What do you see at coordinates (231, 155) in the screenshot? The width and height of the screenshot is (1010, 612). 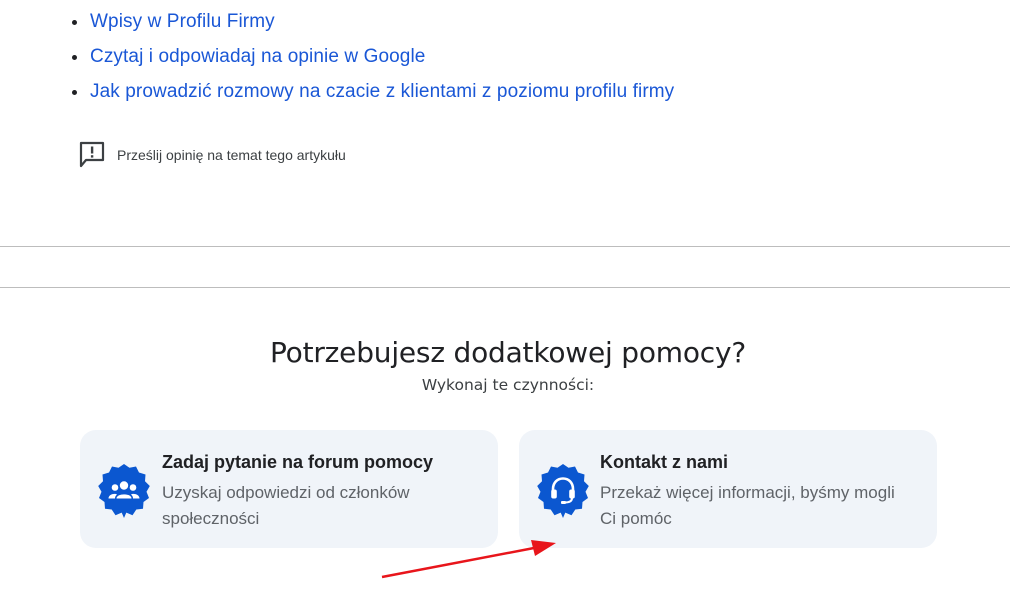 I see `feedback-label: Prześlij opinię na temat tego artykułu` at bounding box center [231, 155].